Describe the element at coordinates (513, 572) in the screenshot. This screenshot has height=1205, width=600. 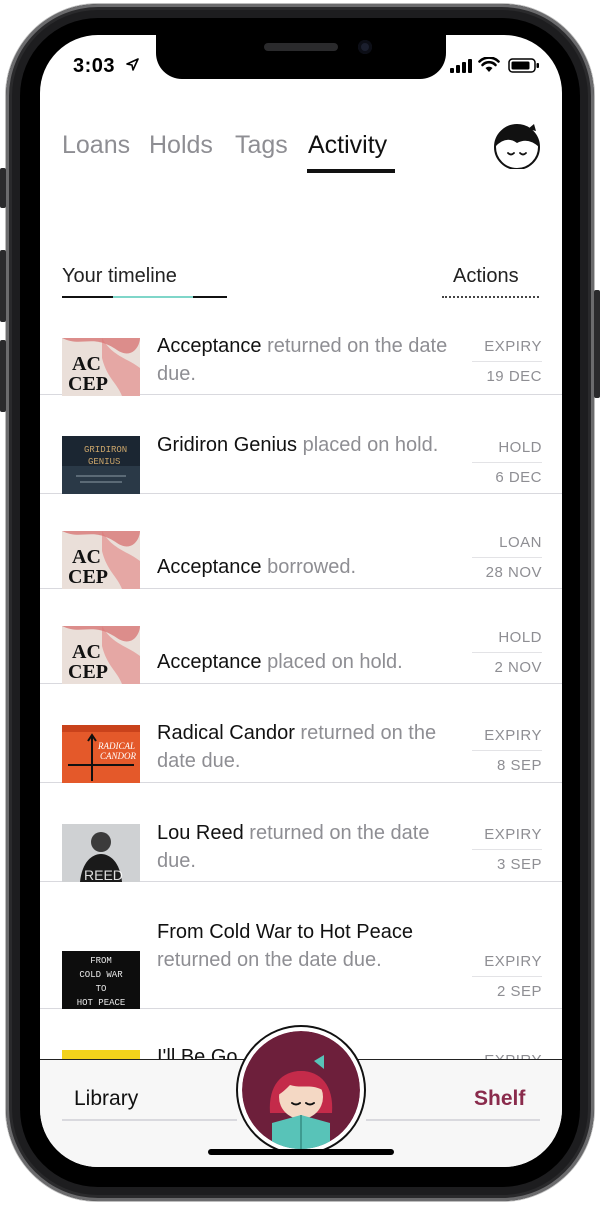
I see `activity-date: 28 NOV` at that location.